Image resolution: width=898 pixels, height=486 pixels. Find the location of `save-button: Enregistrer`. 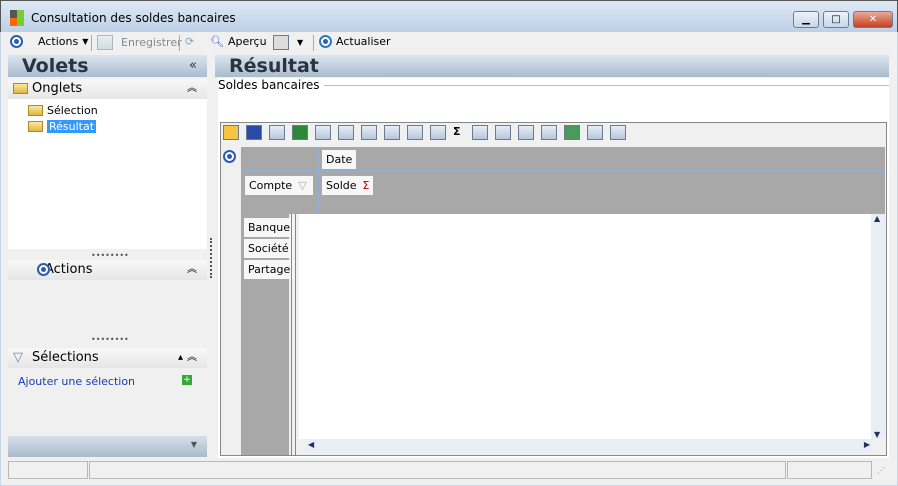

save-button: Enregistrer is located at coordinates (139, 42).